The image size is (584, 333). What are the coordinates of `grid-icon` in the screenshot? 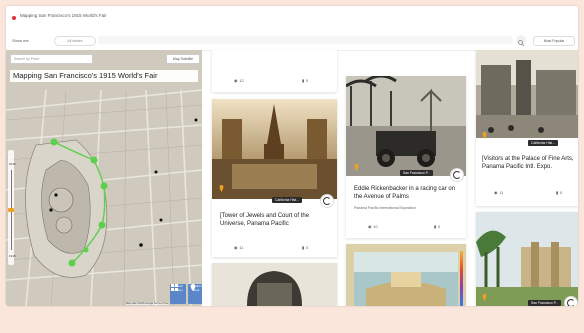 It's located at (174, 287).